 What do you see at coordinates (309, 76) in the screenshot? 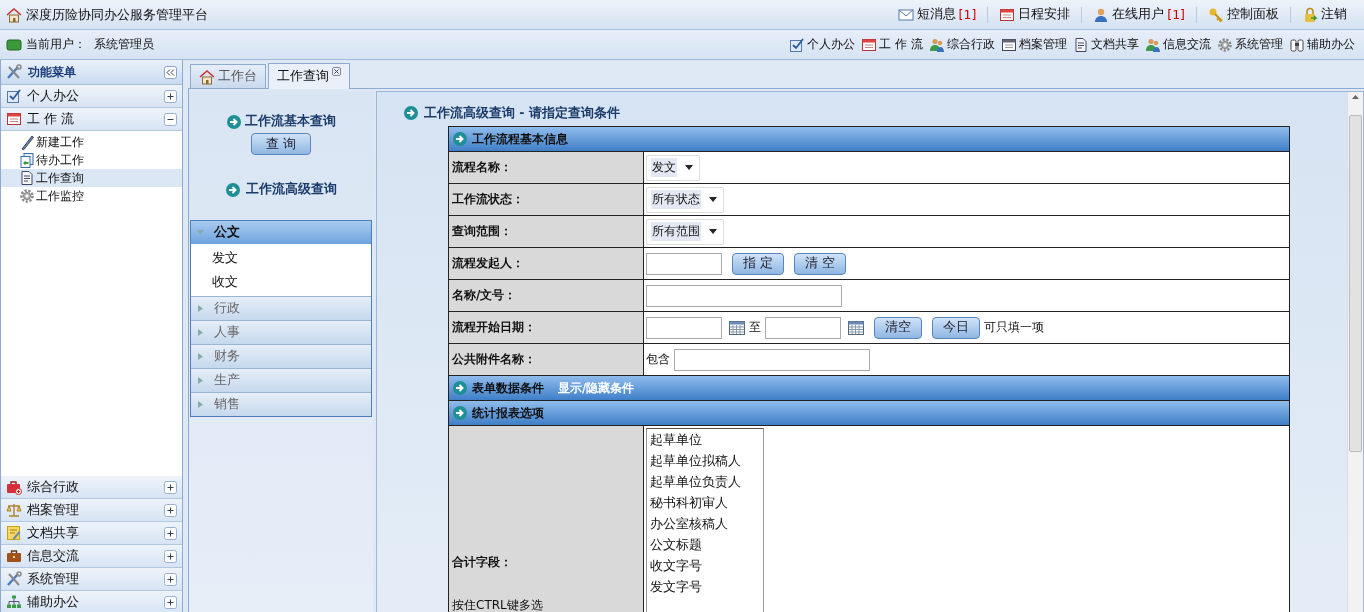
I see `tab: 工作查询` at bounding box center [309, 76].